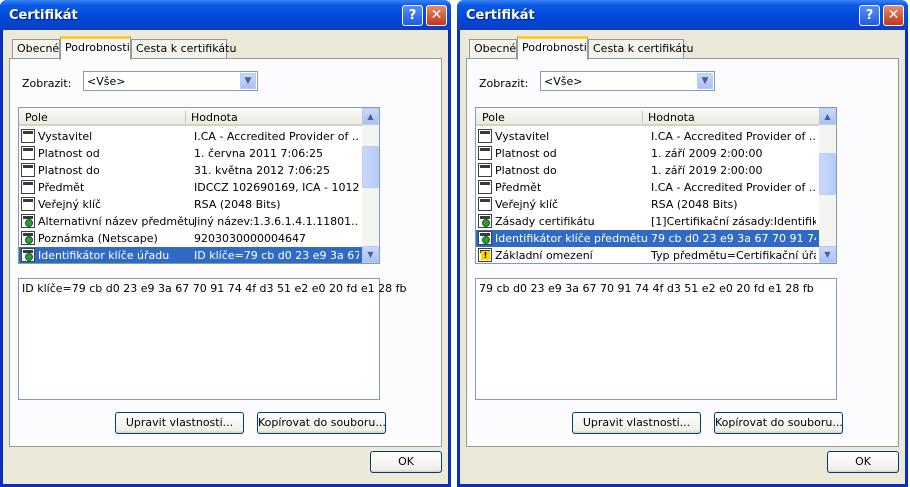 This screenshot has width=910, height=487. I want to click on critical-extension-icon, so click(485, 255).